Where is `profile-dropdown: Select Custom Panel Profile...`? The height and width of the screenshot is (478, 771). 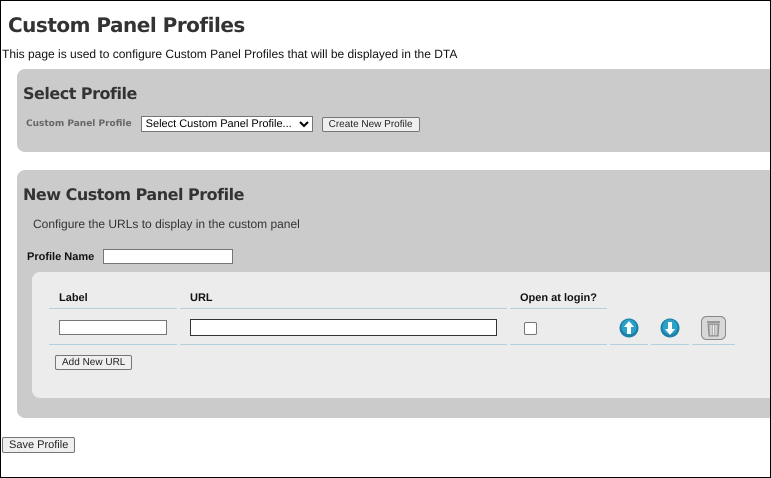
profile-dropdown: Select Custom Panel Profile... is located at coordinates (226, 124).